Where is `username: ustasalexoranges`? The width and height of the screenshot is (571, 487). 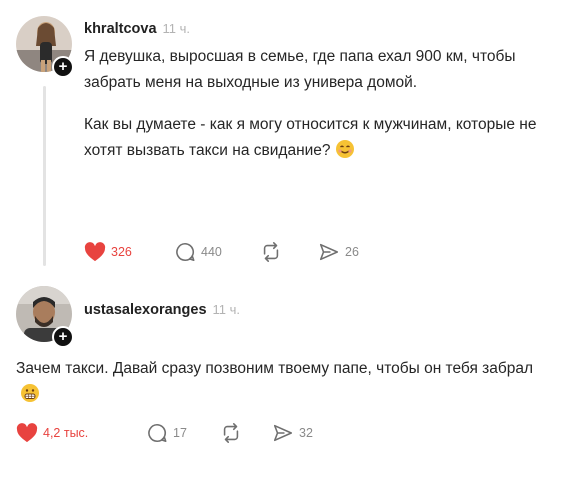 username: ustasalexoranges is located at coordinates (145, 310).